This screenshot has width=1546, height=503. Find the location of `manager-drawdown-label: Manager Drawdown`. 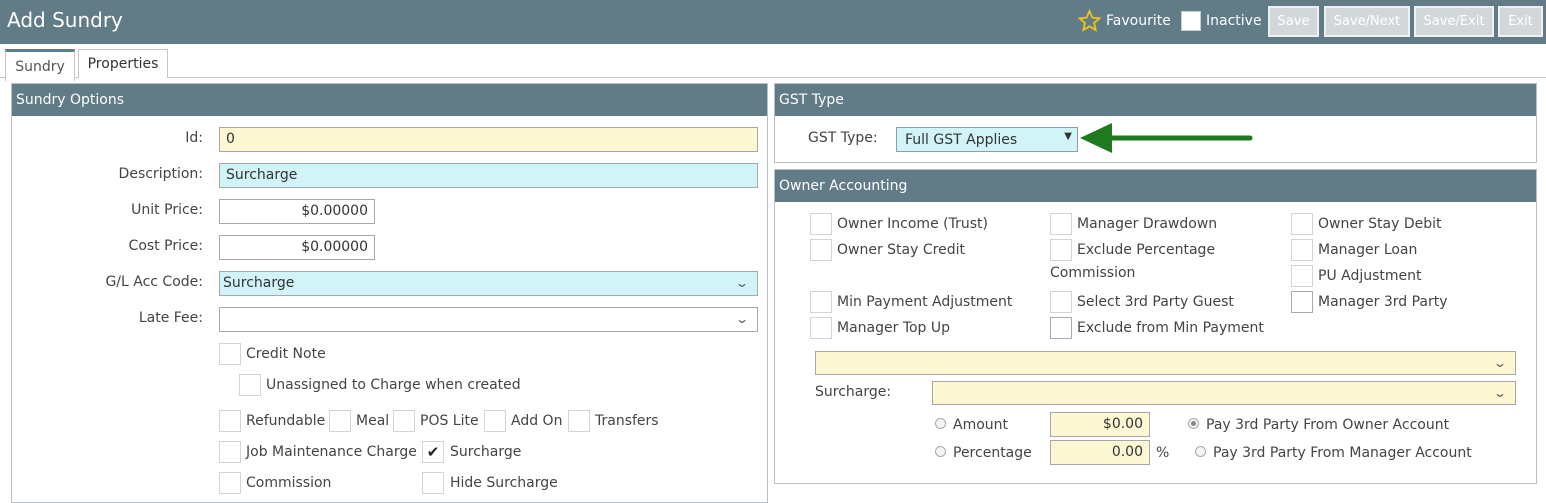

manager-drawdown-label: Manager Drawdown is located at coordinates (1147, 224).